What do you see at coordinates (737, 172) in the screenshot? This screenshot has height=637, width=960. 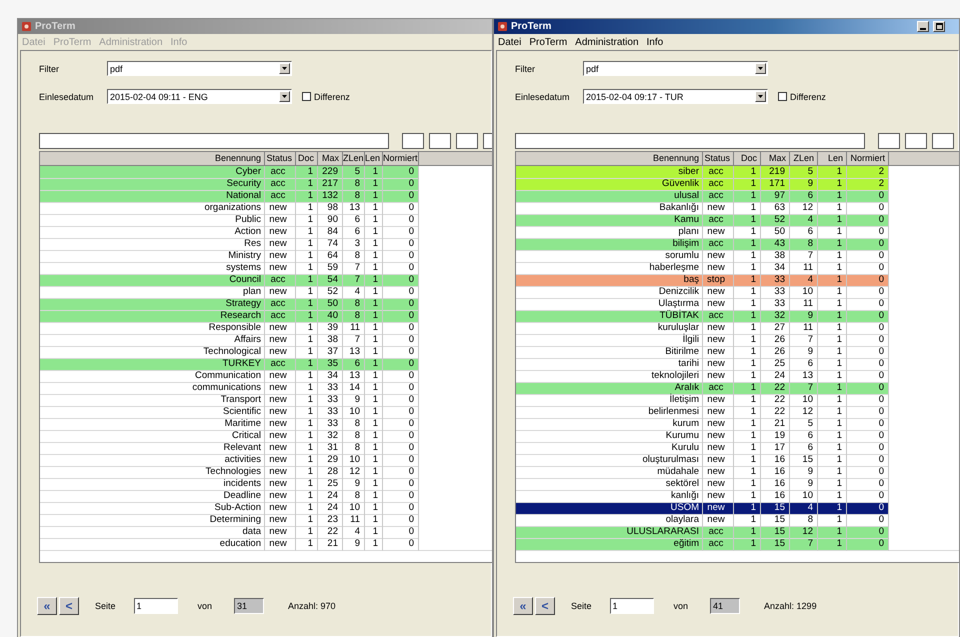 I see `table-row: siber acc 1 219 5 1 2` at bounding box center [737, 172].